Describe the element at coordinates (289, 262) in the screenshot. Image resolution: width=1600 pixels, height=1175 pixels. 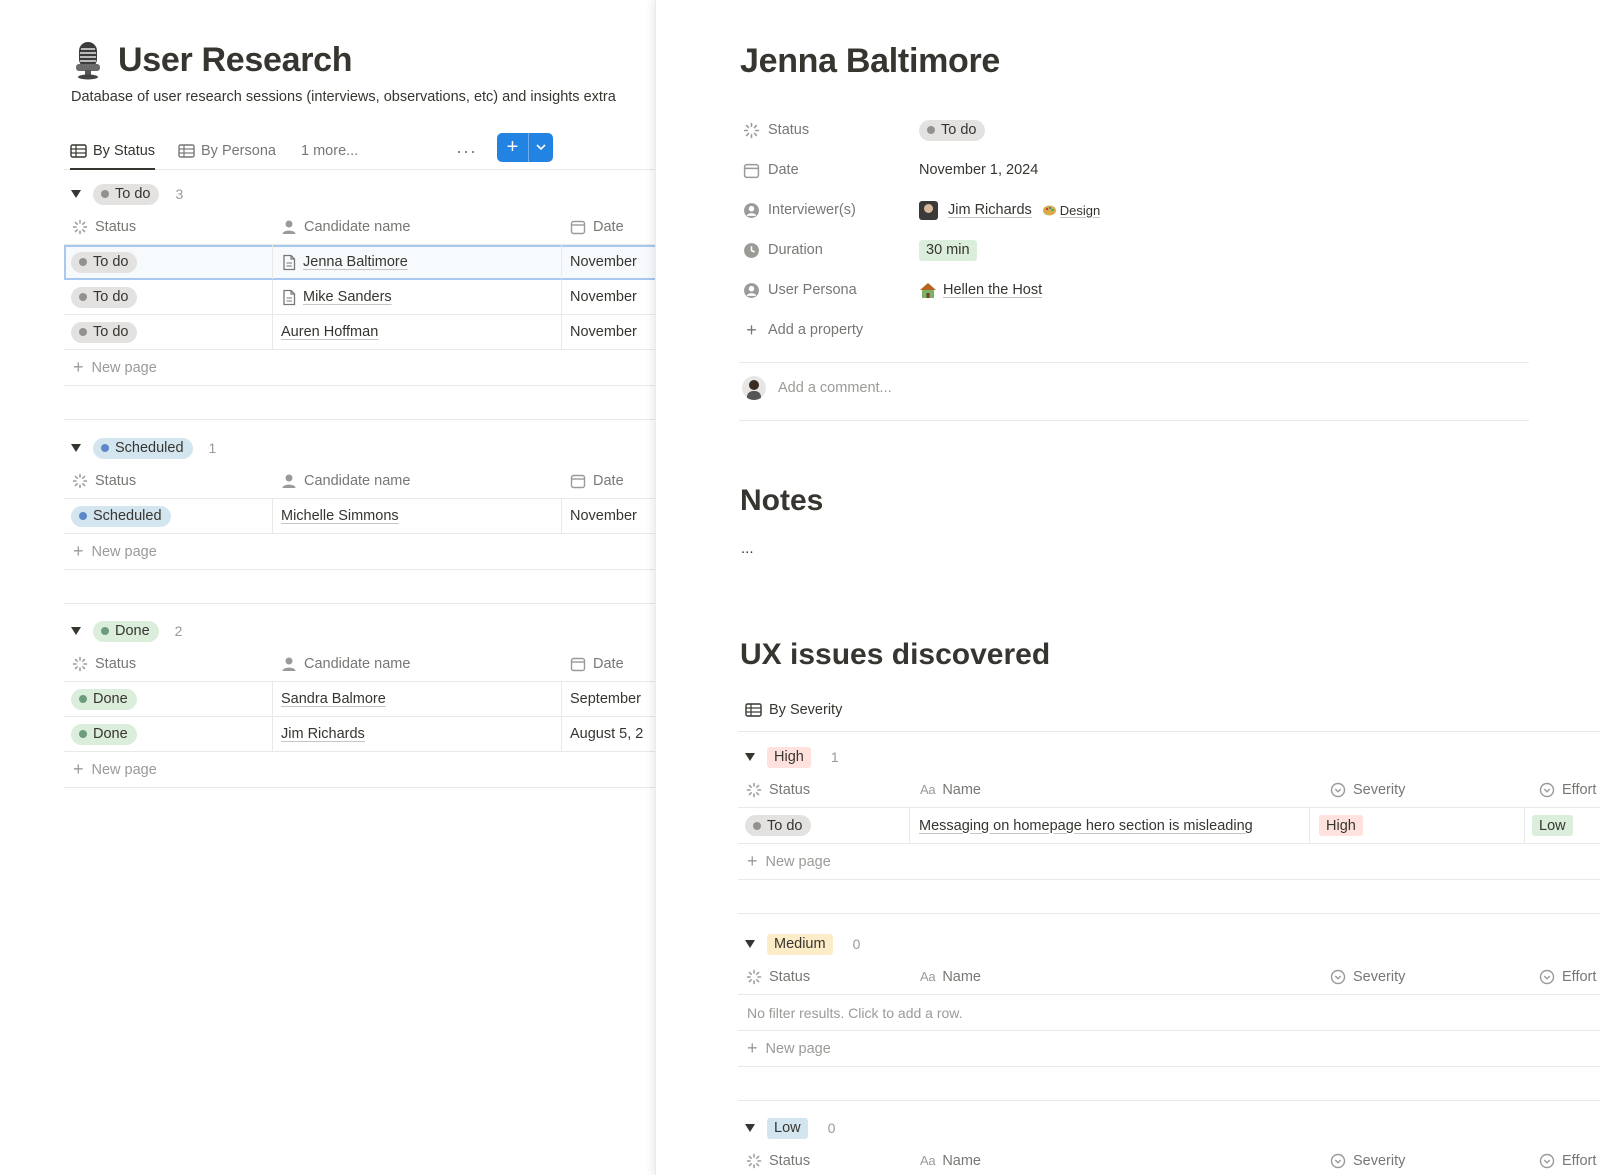
I see `page-icon` at that location.